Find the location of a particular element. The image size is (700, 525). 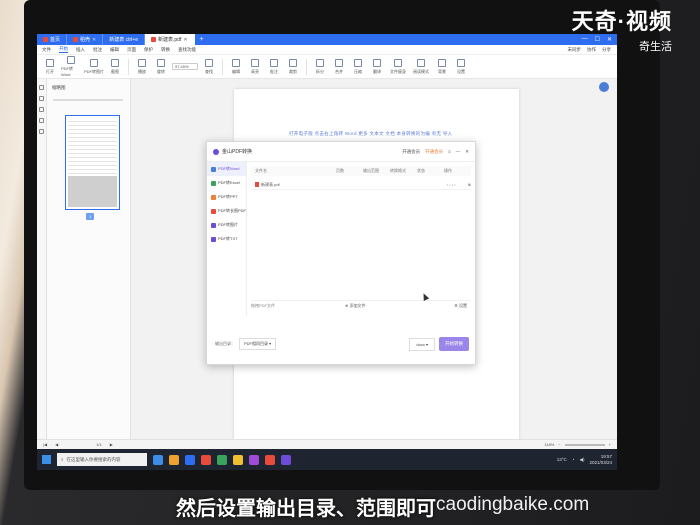

vip-button: 开通会员 is located at coordinates (434, 152).